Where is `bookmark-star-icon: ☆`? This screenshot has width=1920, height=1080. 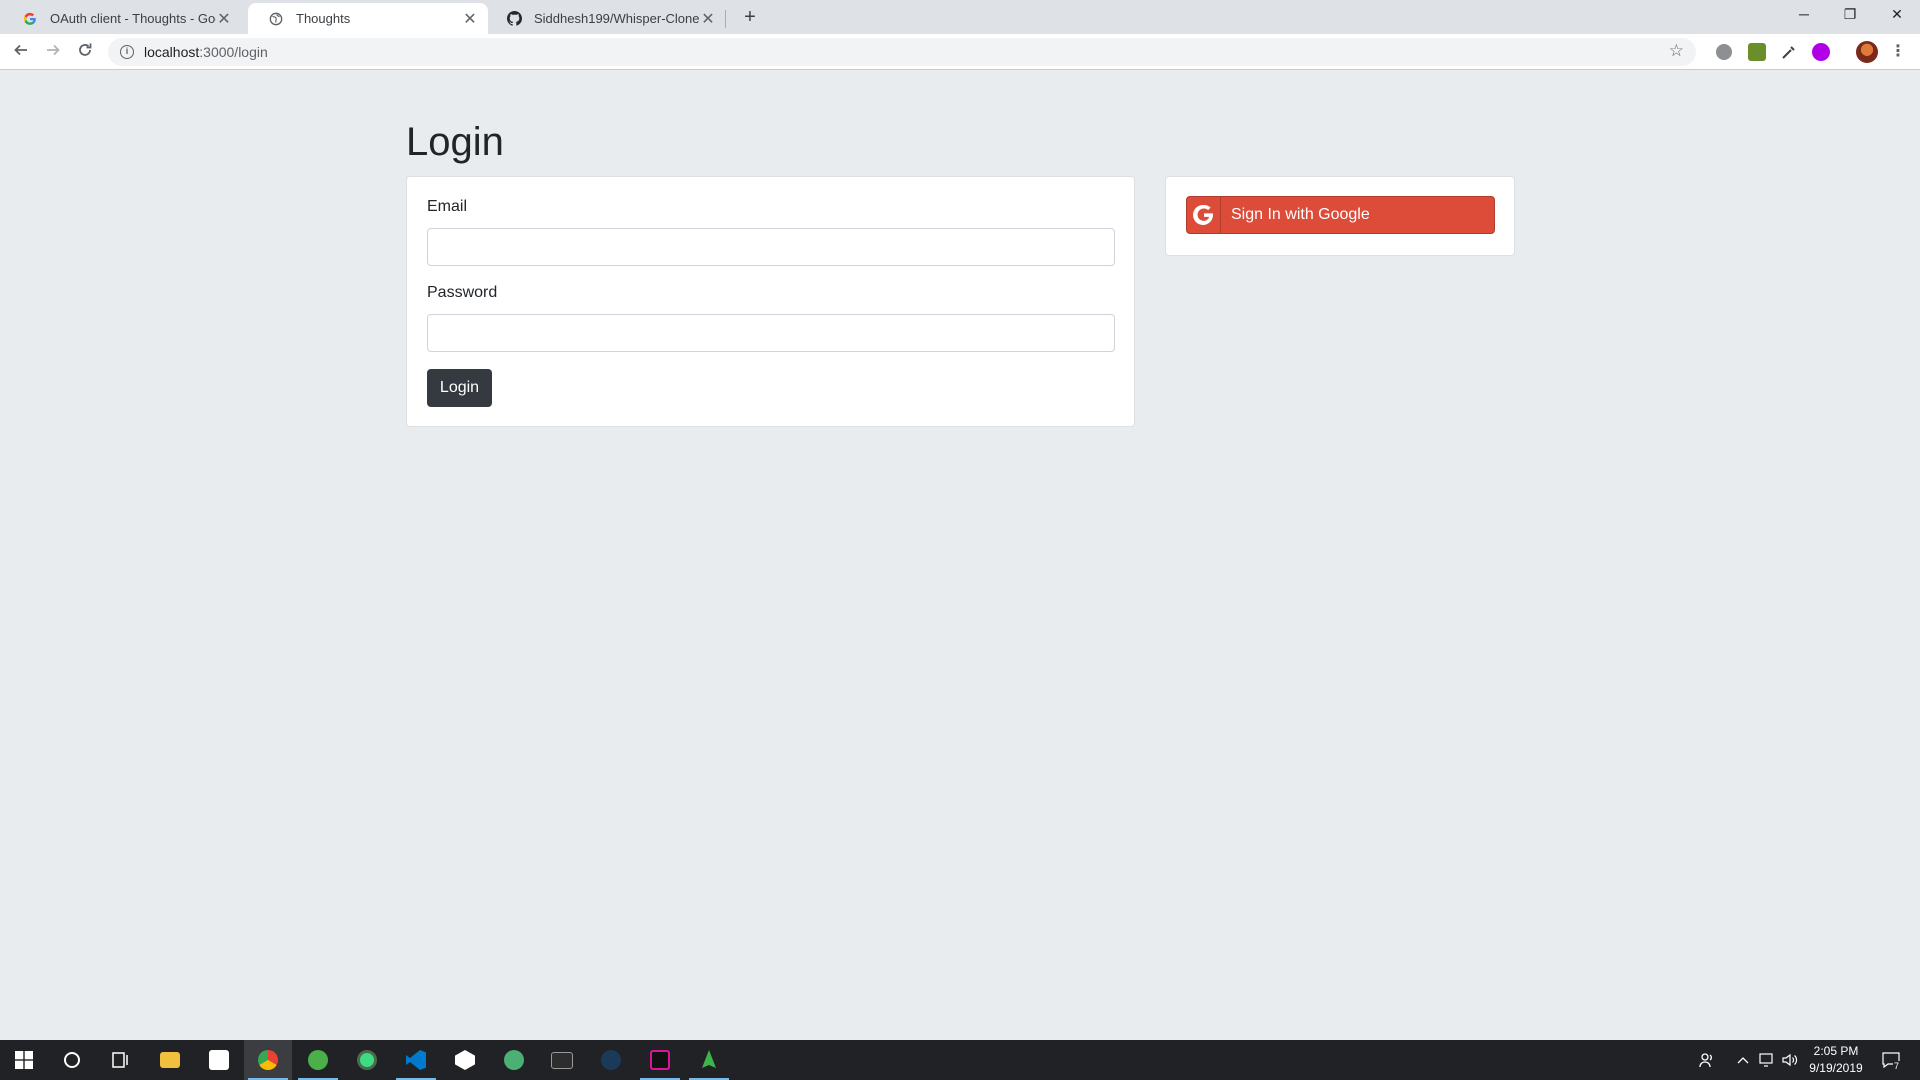
bookmark-star-icon: ☆ is located at coordinates (1676, 51).